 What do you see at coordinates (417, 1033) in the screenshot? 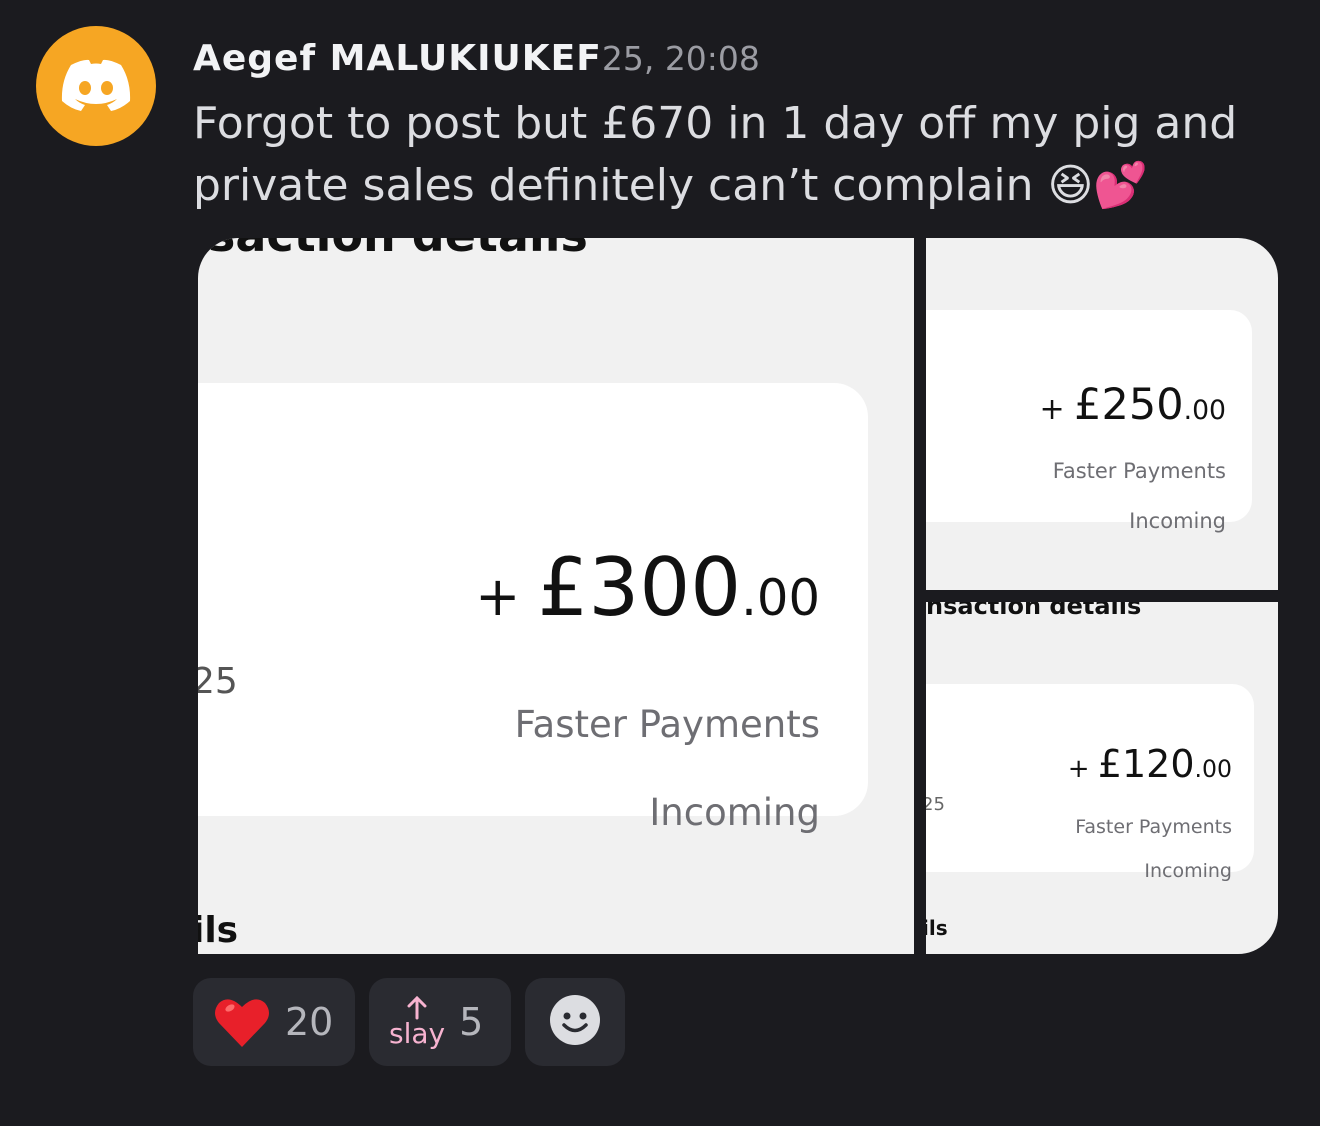
I see `slay-label: slay` at bounding box center [417, 1033].